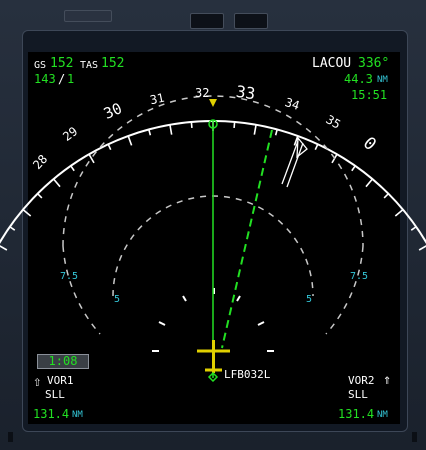  What do you see at coordinates (356, 414) in the screenshot?
I see `vor2-distance: 131.4` at bounding box center [356, 414].